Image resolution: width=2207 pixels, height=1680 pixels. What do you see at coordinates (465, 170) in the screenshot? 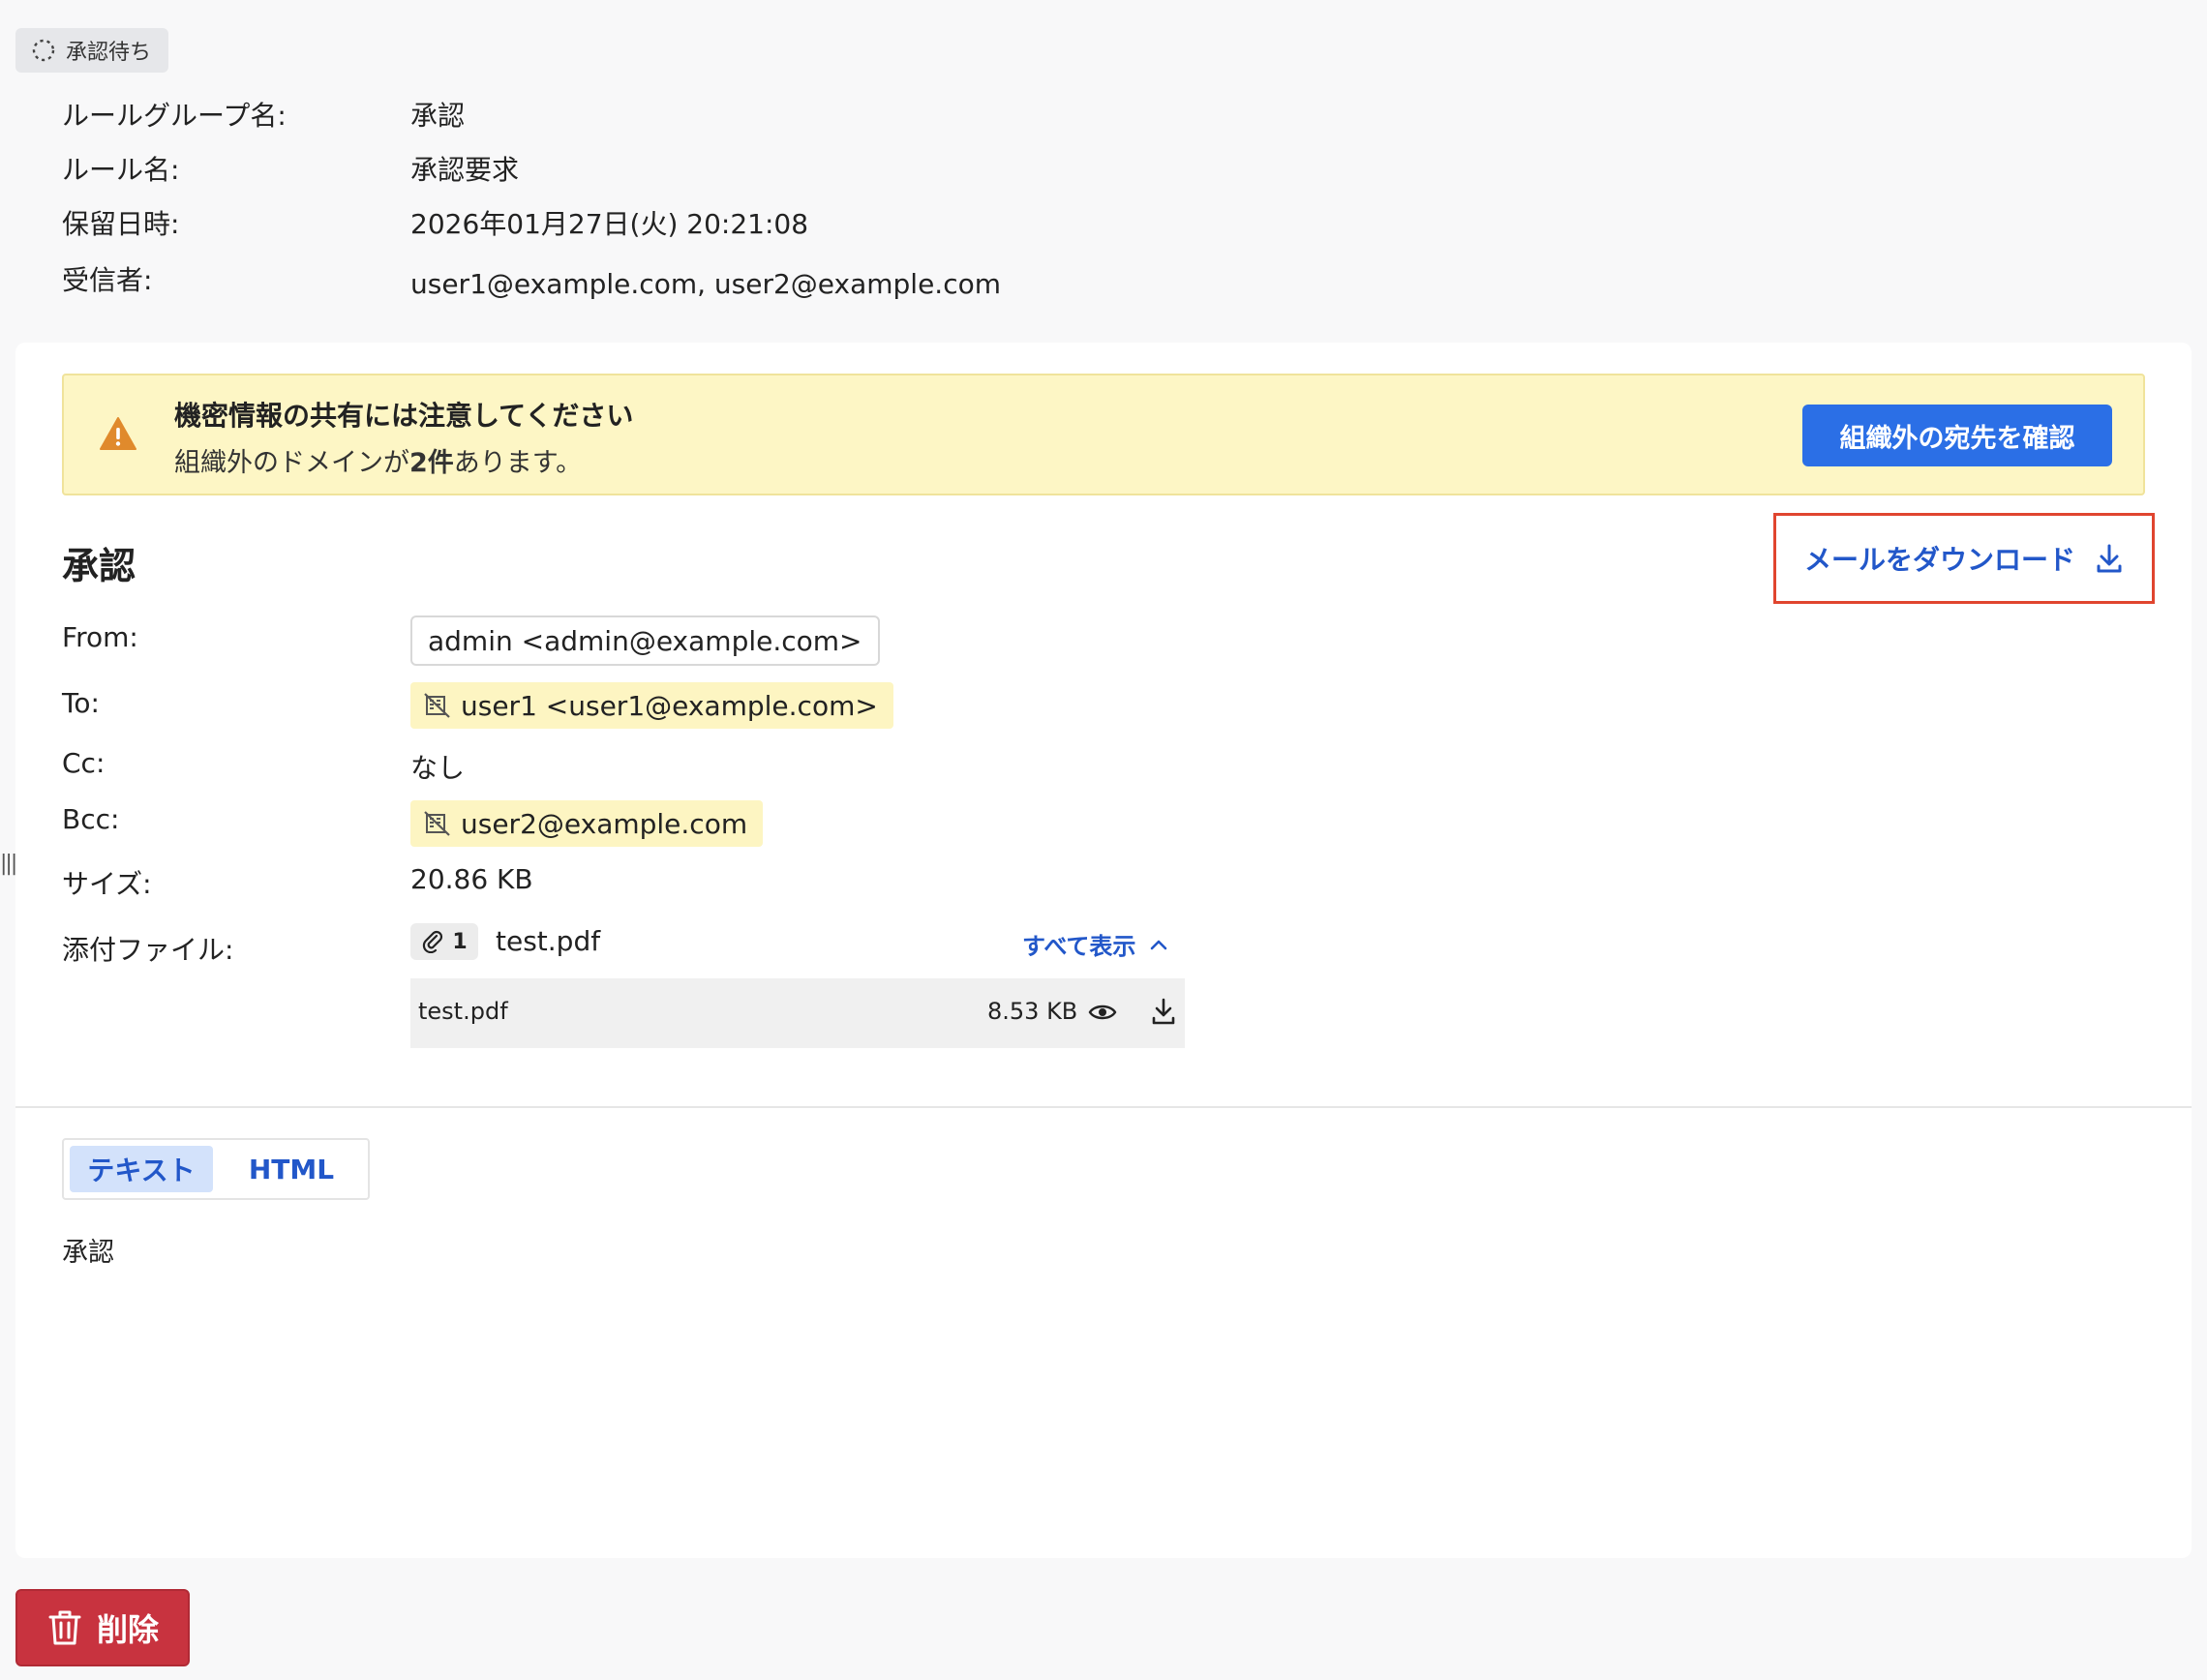
I see `meta-value: 承認要求` at bounding box center [465, 170].